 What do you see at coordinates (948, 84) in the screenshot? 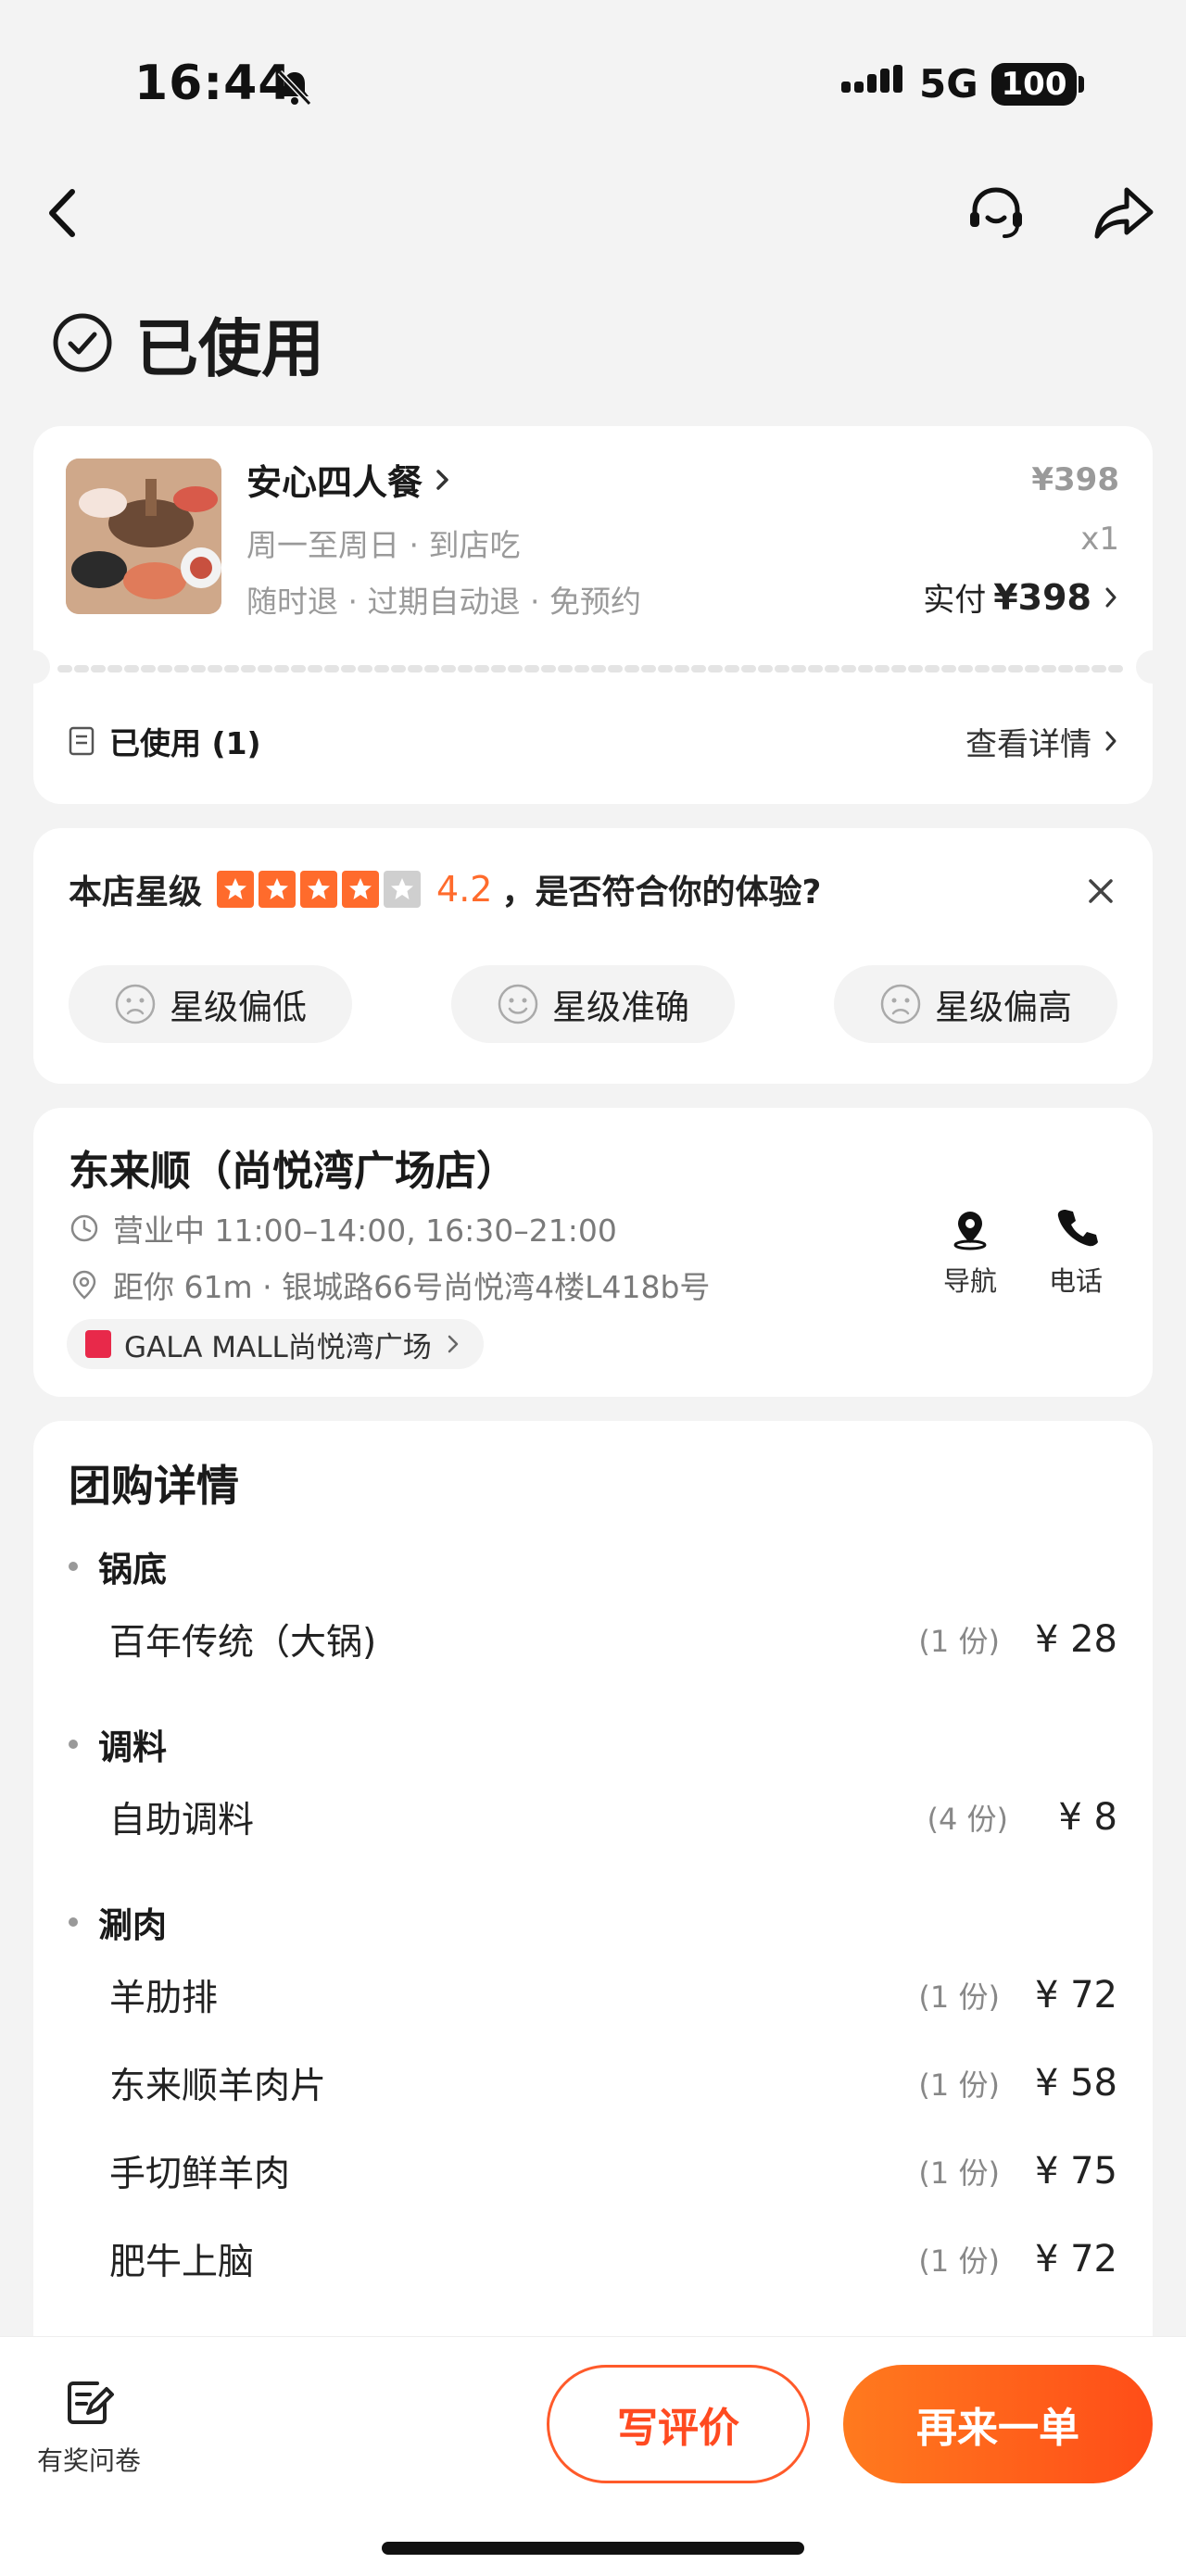
I see `network-type: 5G` at bounding box center [948, 84].